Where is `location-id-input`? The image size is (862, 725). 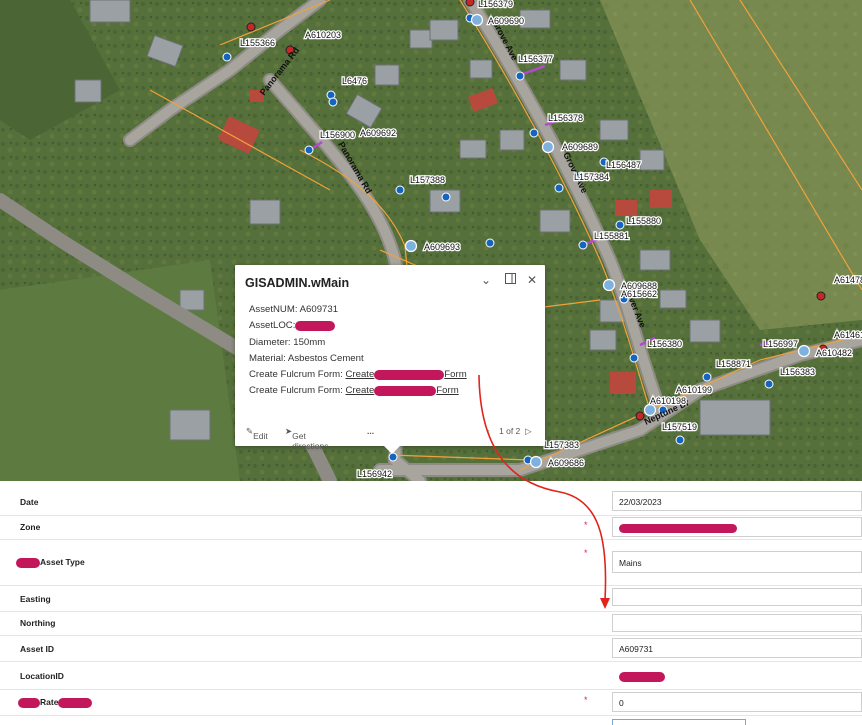 location-id-input is located at coordinates (737, 675).